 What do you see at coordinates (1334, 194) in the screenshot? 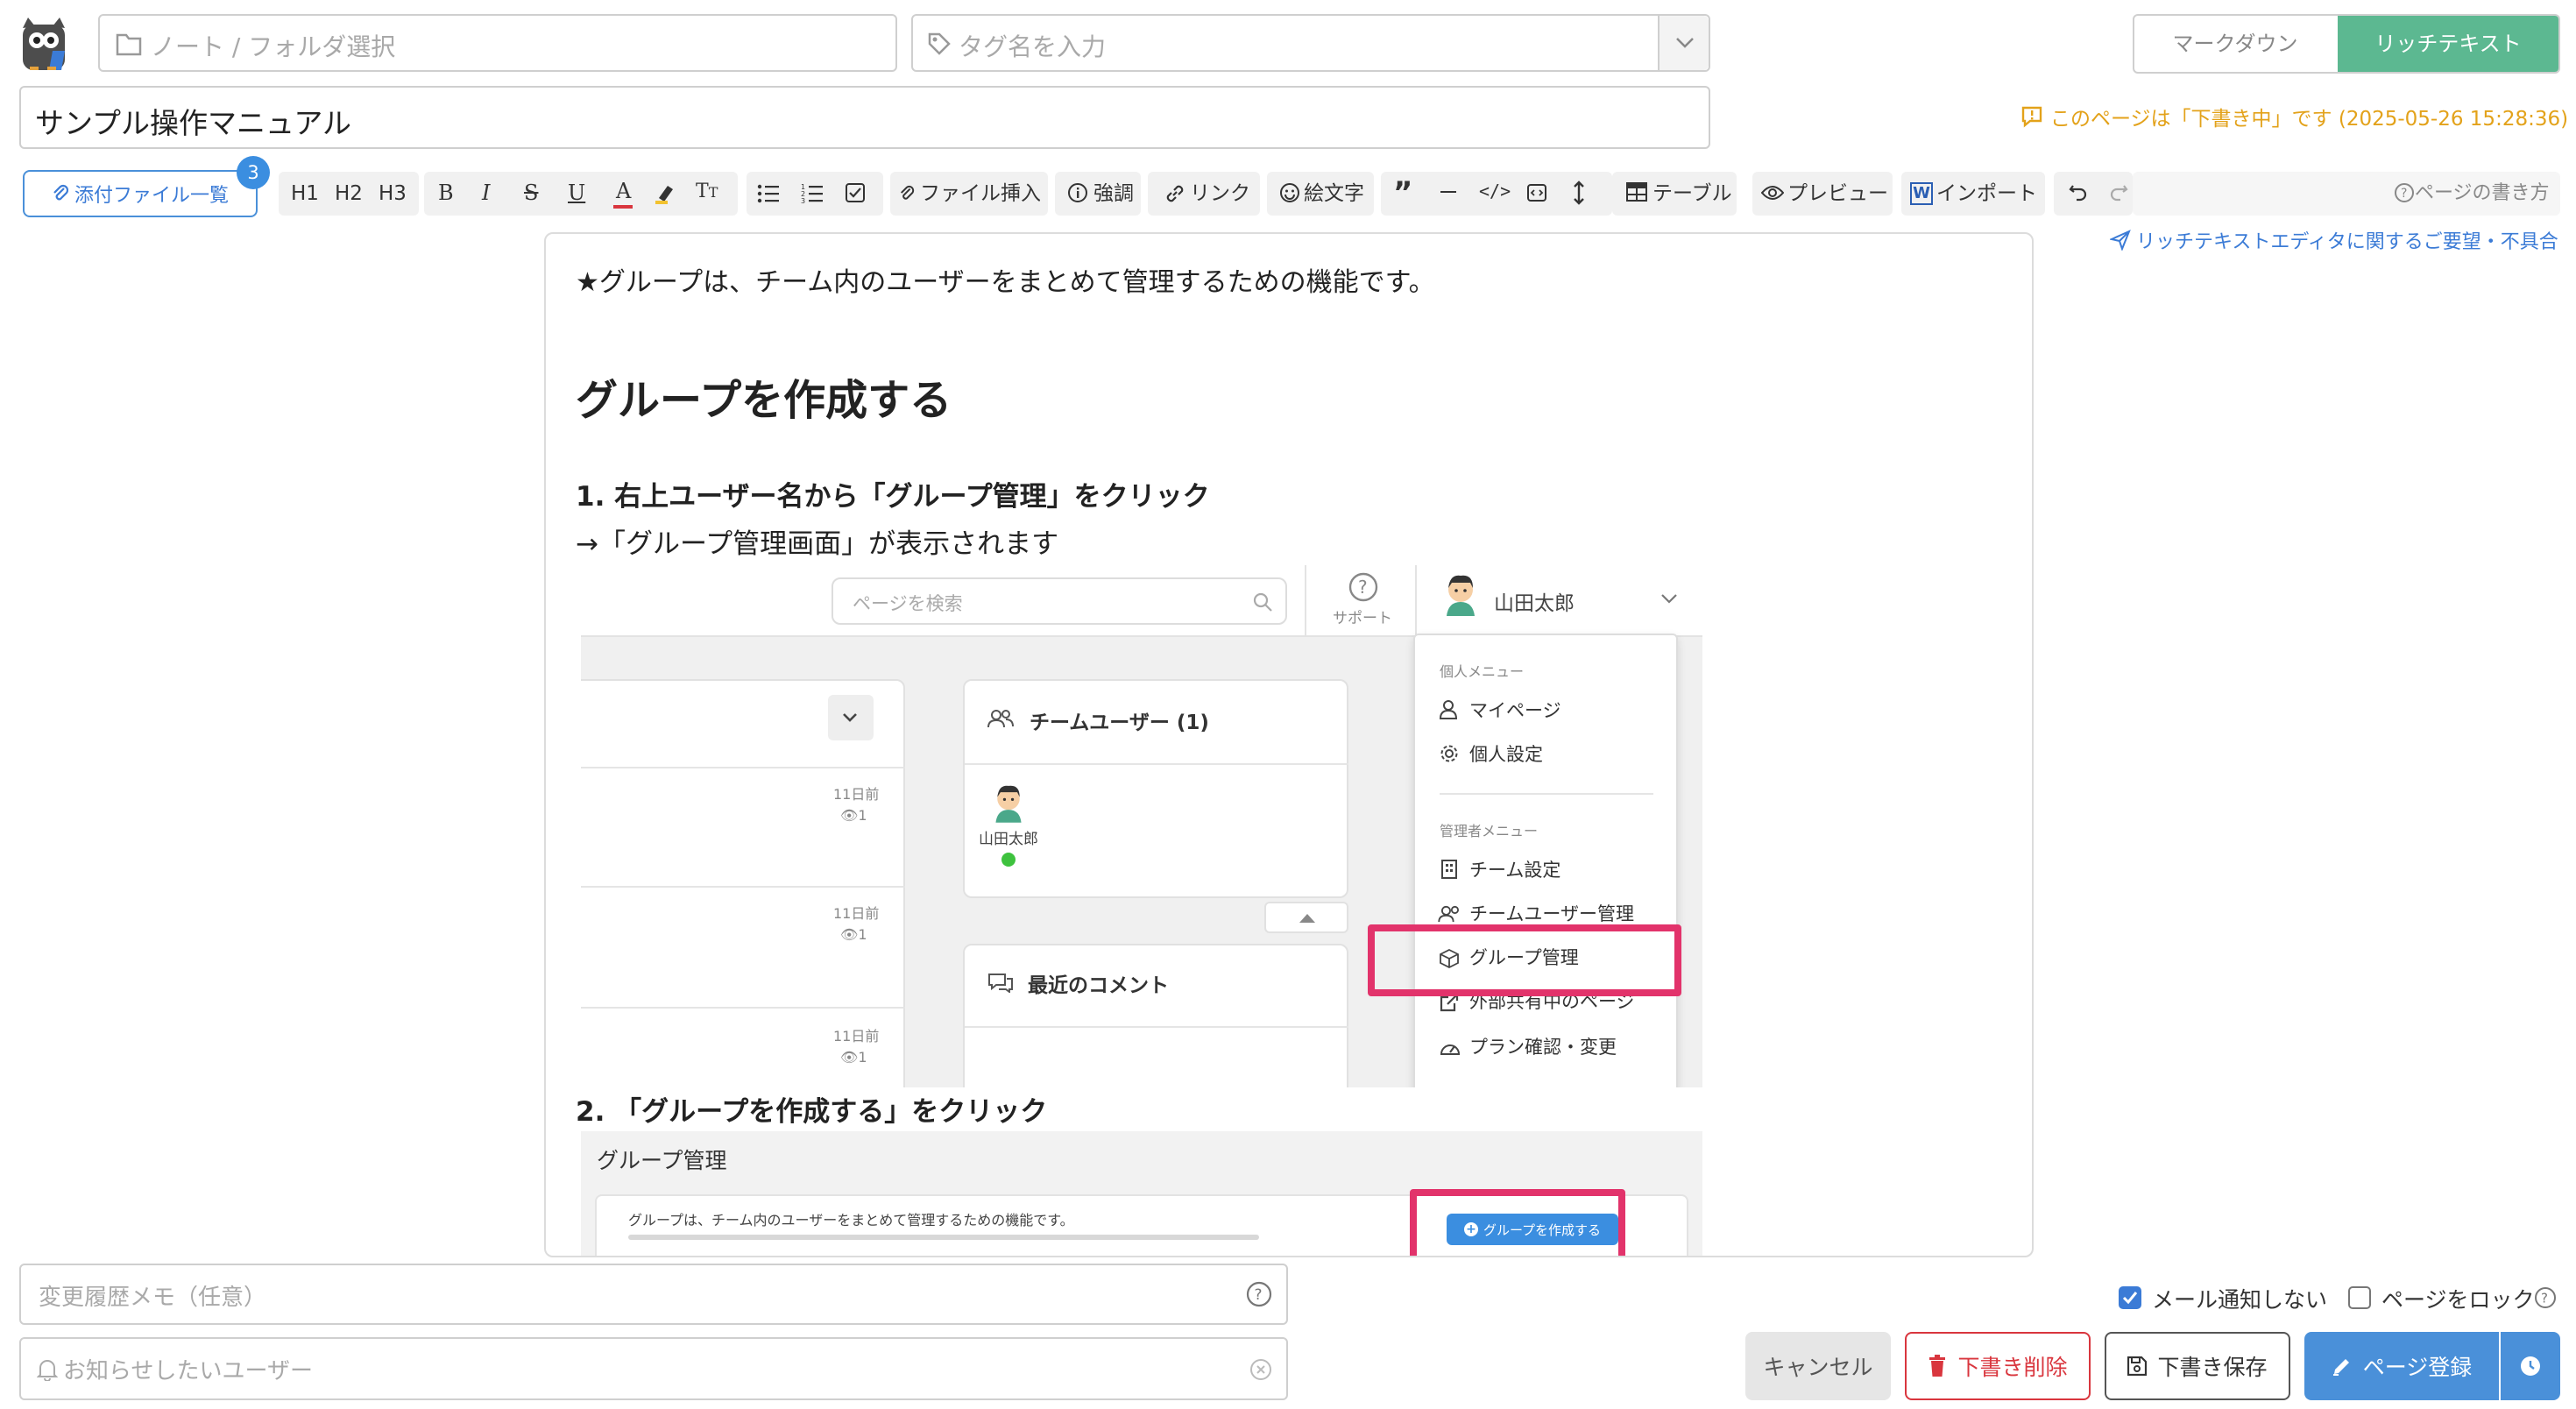
I see `emoji-button: 絵文字` at bounding box center [1334, 194].